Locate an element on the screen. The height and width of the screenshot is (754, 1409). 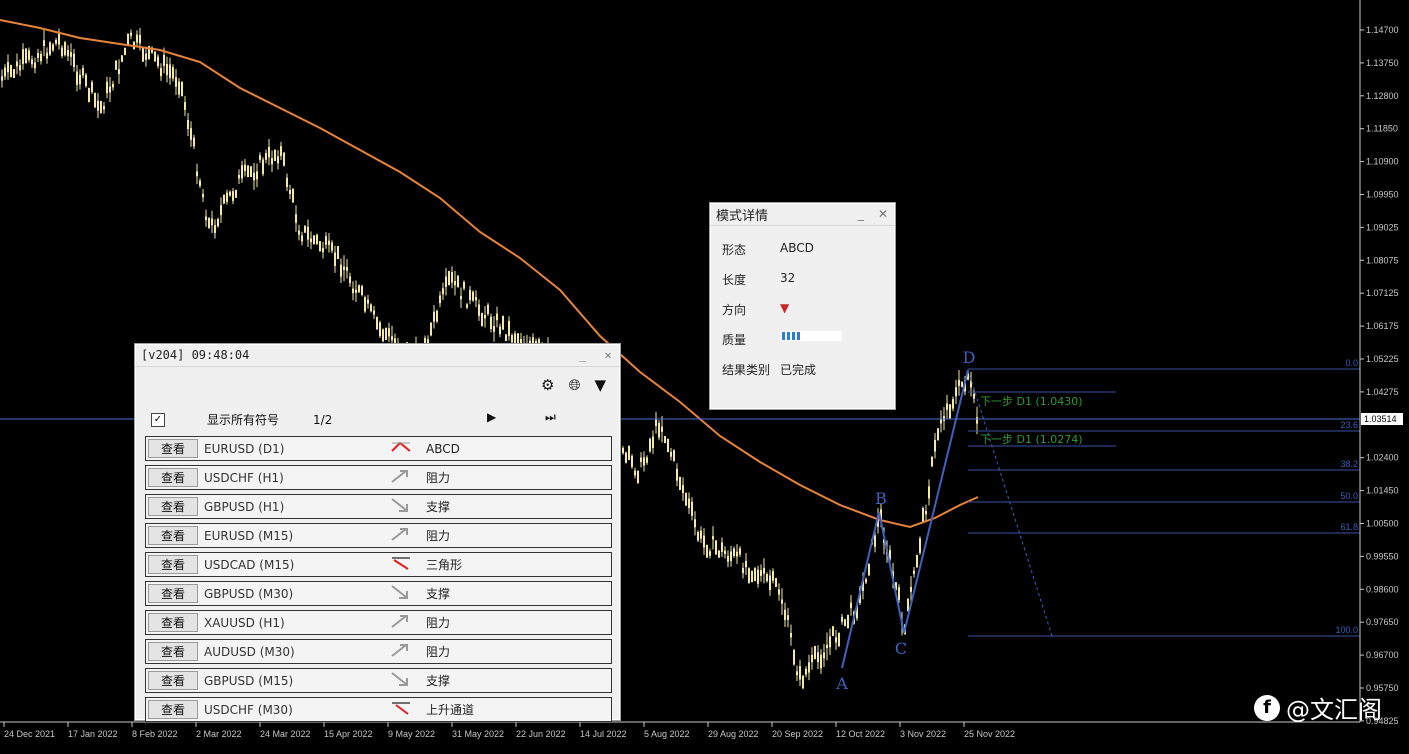
gear-icon: ⚙ is located at coordinates (547, 385).